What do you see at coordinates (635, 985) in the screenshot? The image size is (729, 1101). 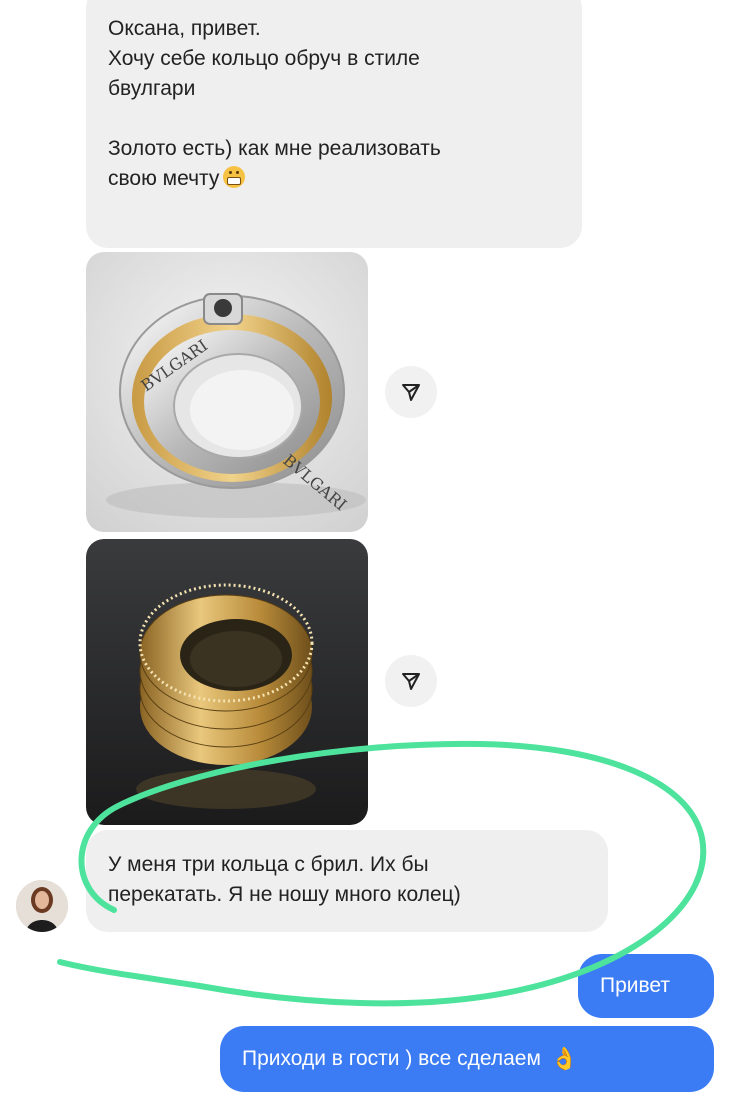 I see `message-text: Привет` at bounding box center [635, 985].